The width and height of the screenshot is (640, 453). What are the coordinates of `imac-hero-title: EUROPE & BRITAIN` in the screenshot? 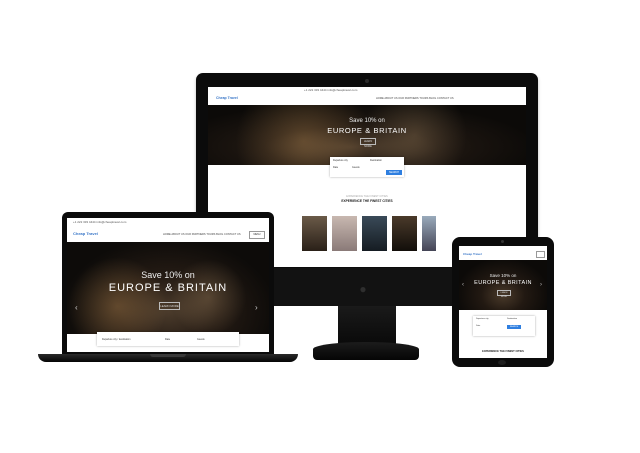 It's located at (367, 130).